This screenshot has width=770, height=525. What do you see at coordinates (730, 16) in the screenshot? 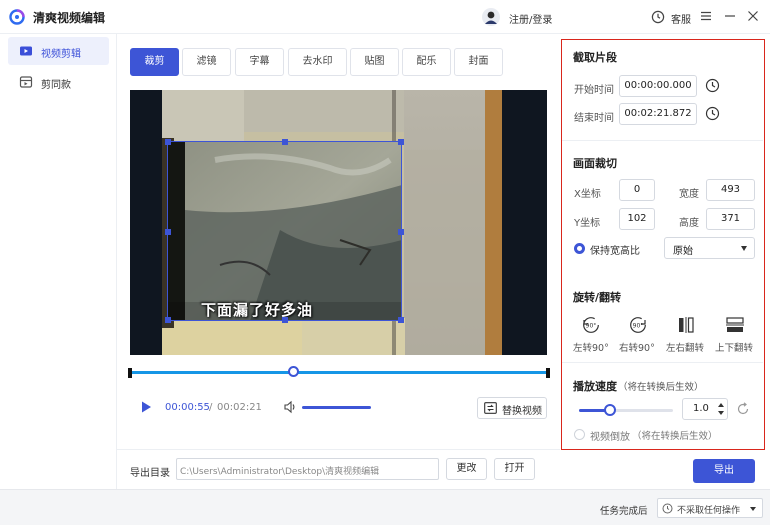
I see `minimize-icon` at bounding box center [730, 16].